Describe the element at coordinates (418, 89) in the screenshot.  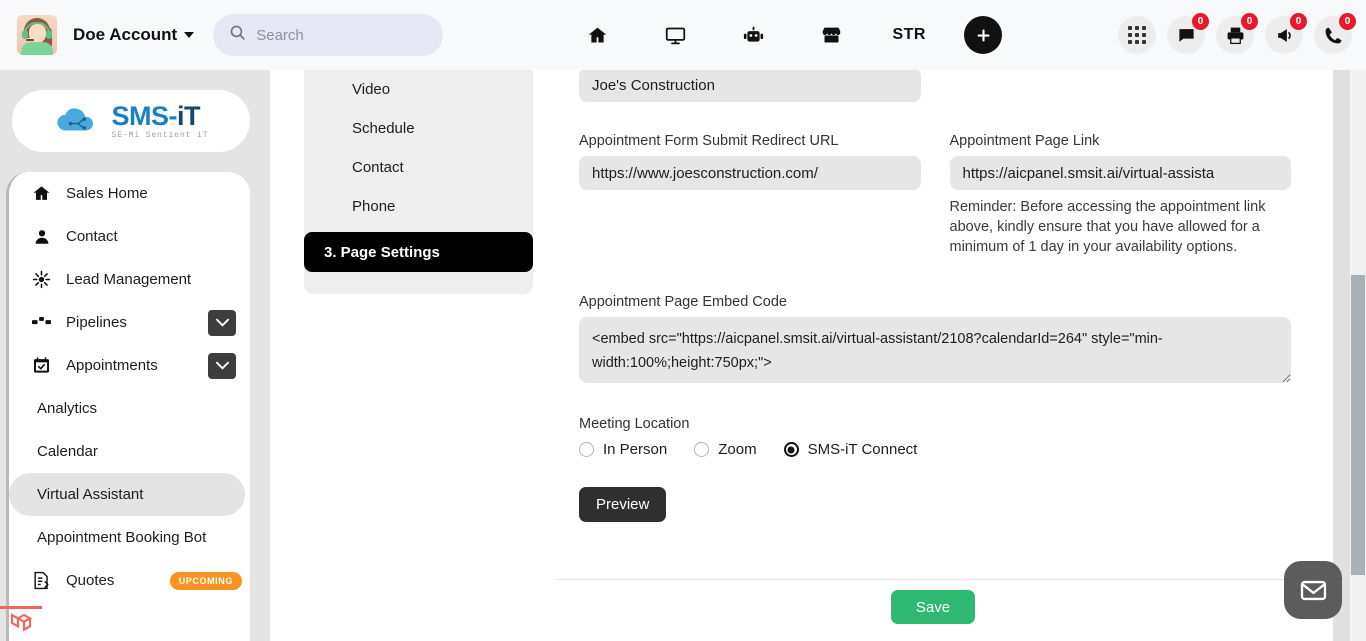
I see `nav-item-video: Video` at that location.